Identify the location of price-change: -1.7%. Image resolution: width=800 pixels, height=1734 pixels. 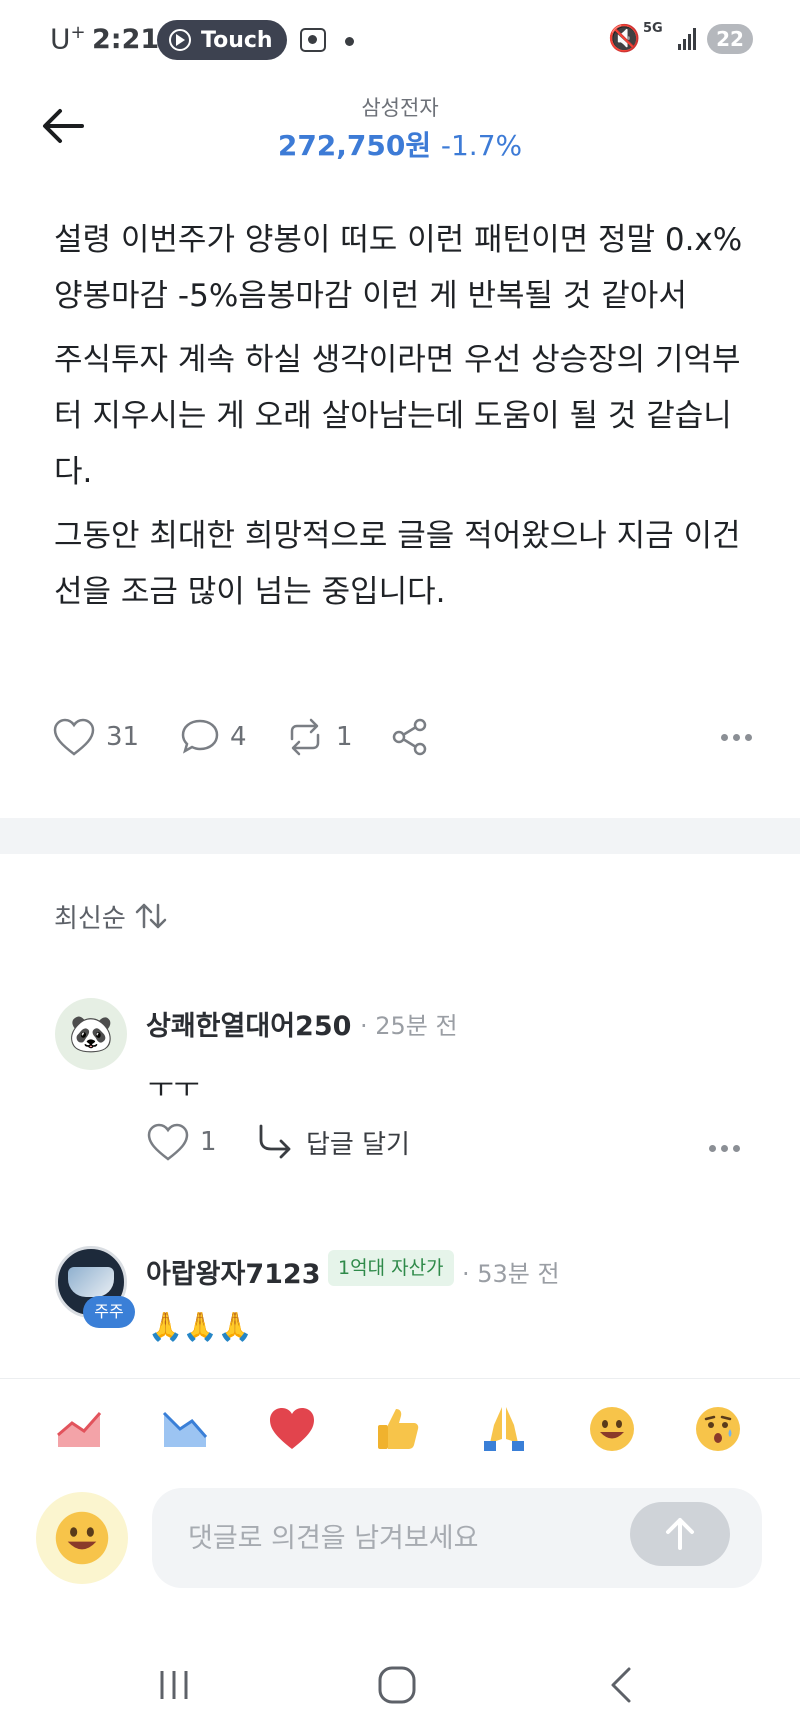
(481, 145).